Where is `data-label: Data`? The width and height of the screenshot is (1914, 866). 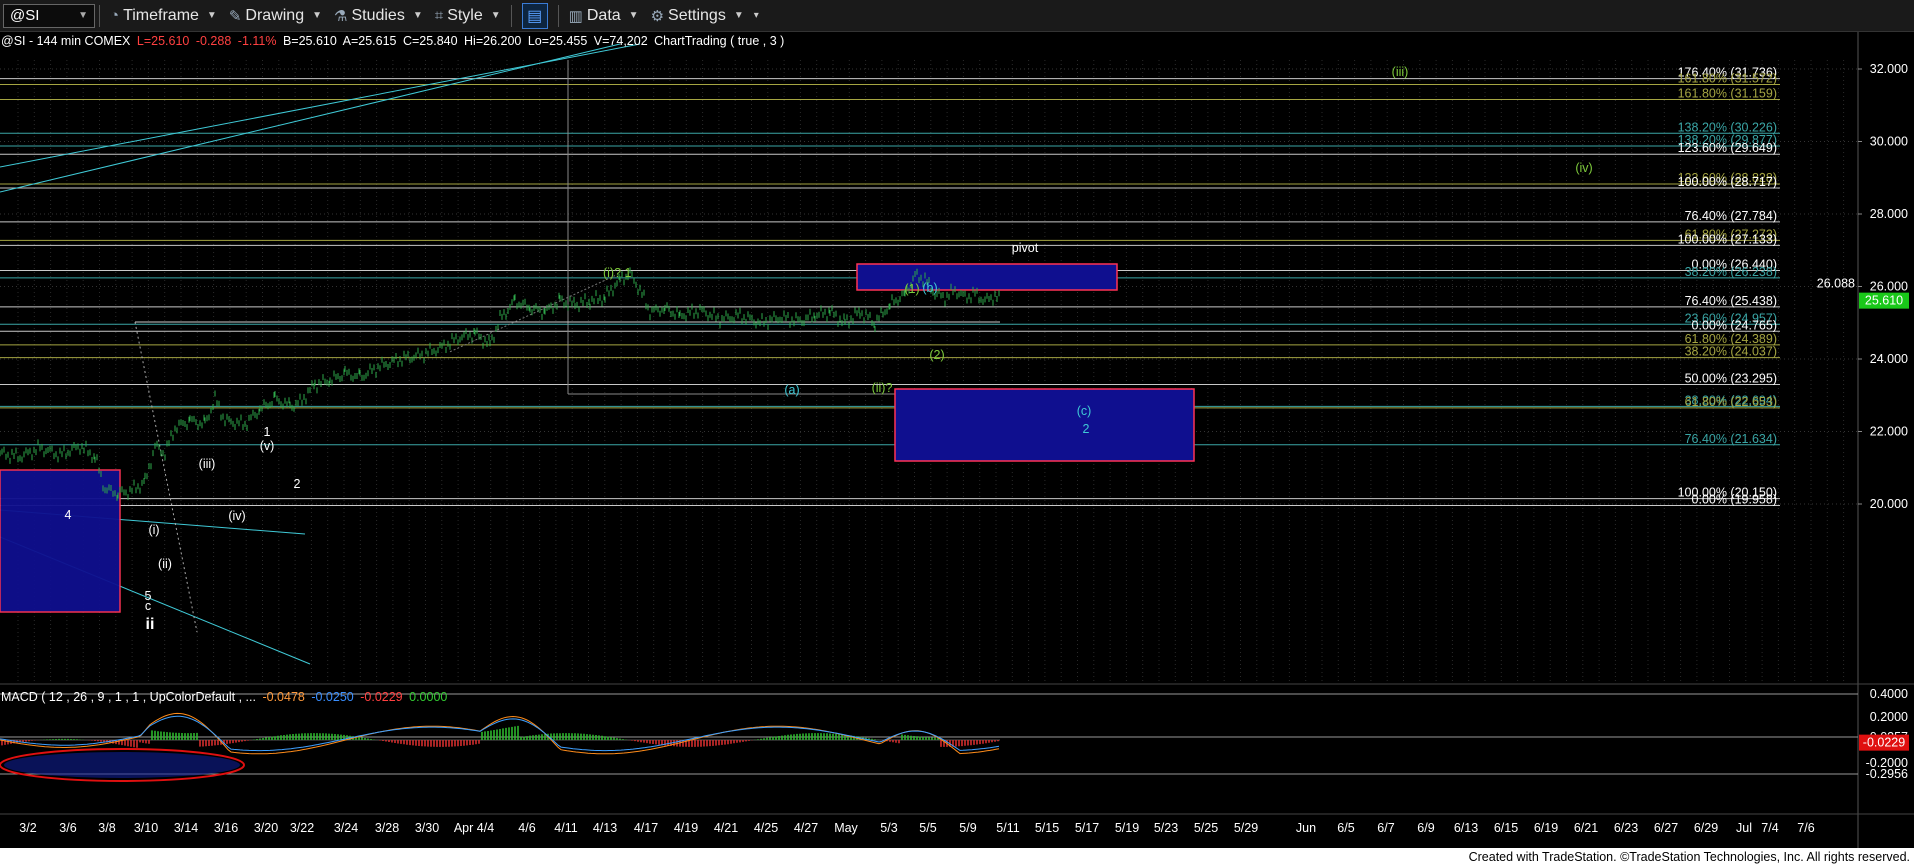
data-label: Data is located at coordinates (603, 15).